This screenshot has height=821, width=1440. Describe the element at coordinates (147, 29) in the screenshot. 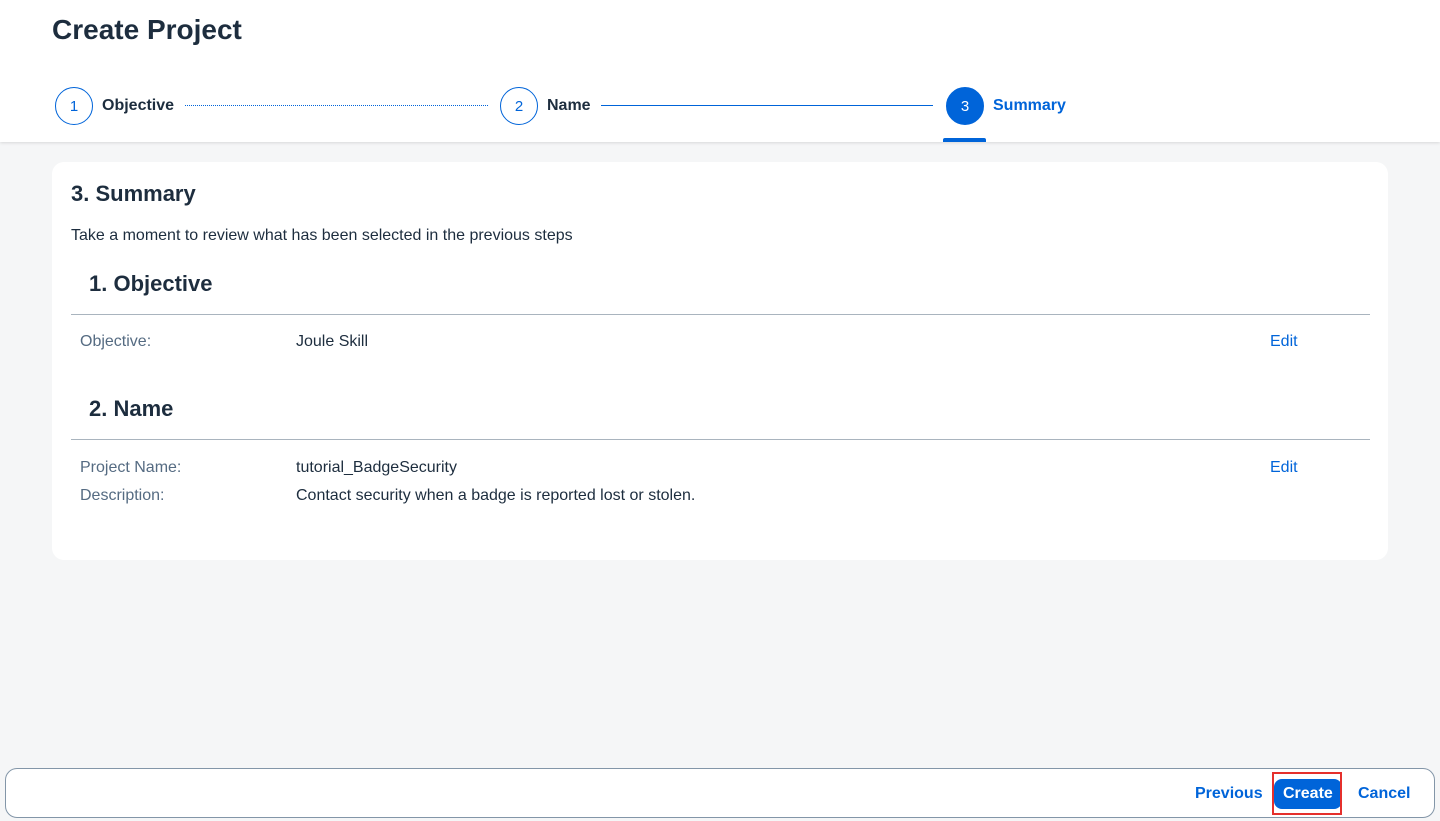

I see `page-title: Create Project` at that location.